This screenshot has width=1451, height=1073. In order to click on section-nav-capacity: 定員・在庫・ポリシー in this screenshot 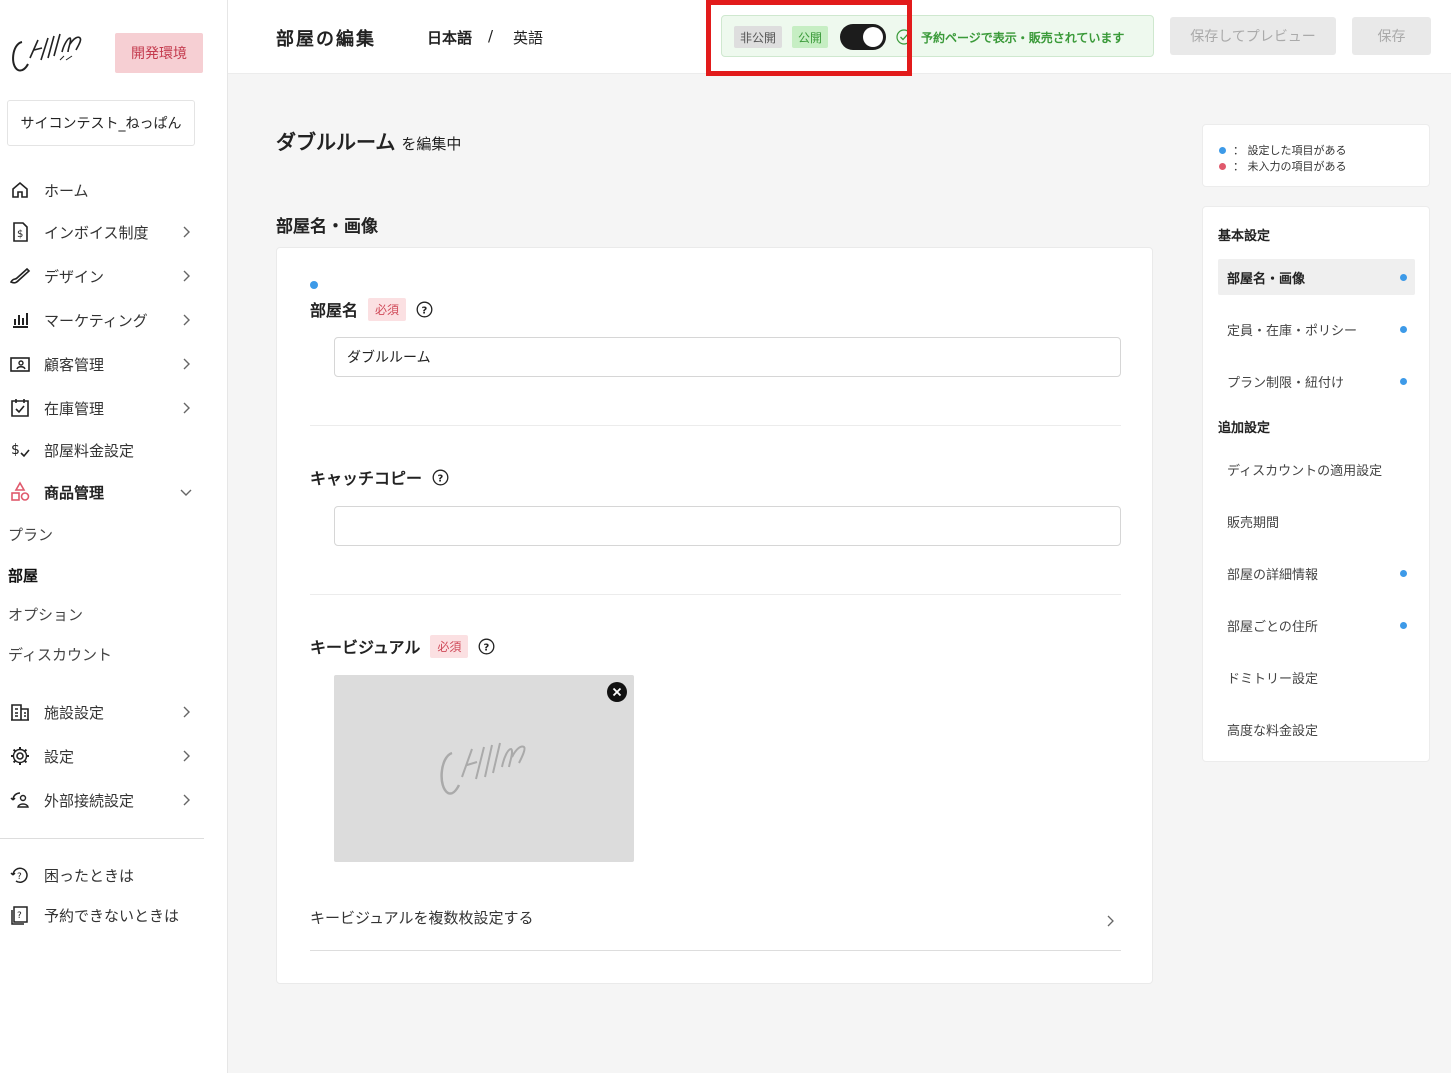, I will do `click(1316, 329)`.